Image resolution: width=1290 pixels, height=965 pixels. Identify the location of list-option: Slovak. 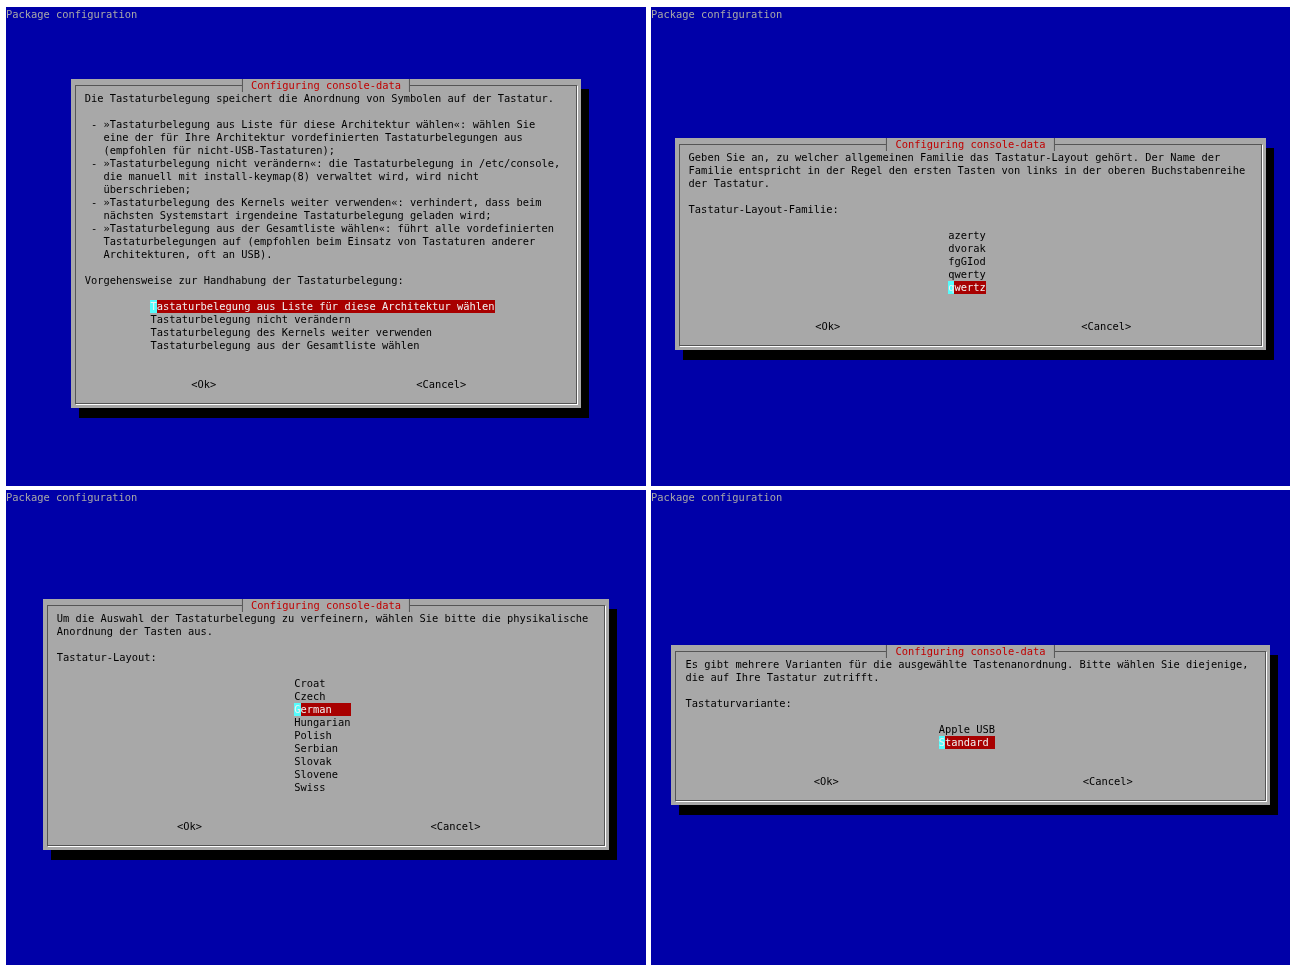
(322, 761).